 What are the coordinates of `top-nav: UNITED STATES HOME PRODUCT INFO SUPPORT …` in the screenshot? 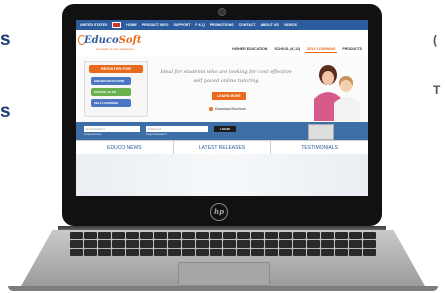 It's located at (222, 25).